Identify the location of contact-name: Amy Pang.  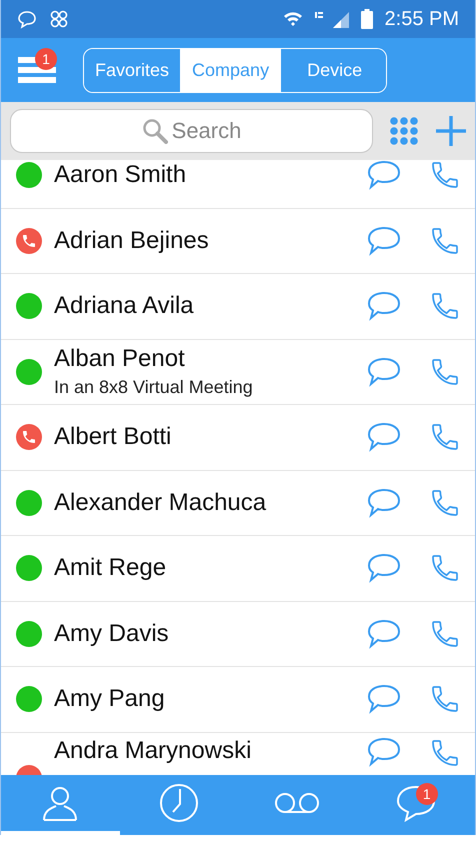
(110, 699).